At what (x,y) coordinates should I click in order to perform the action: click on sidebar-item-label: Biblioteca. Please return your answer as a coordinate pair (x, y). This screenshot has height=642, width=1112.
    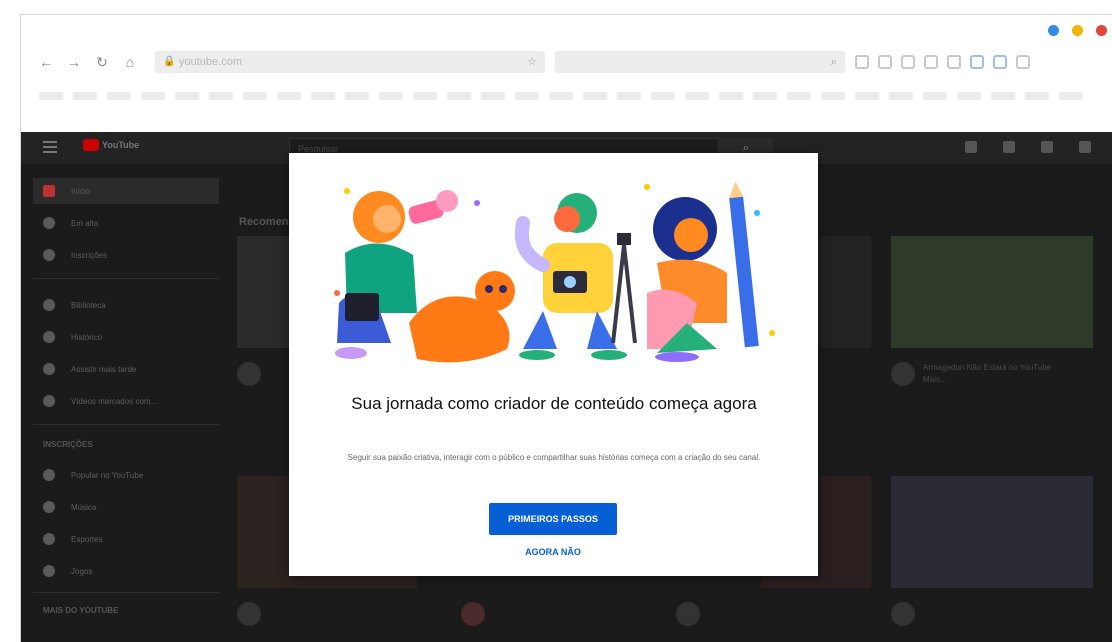
    Looking at the image, I should click on (88, 305).